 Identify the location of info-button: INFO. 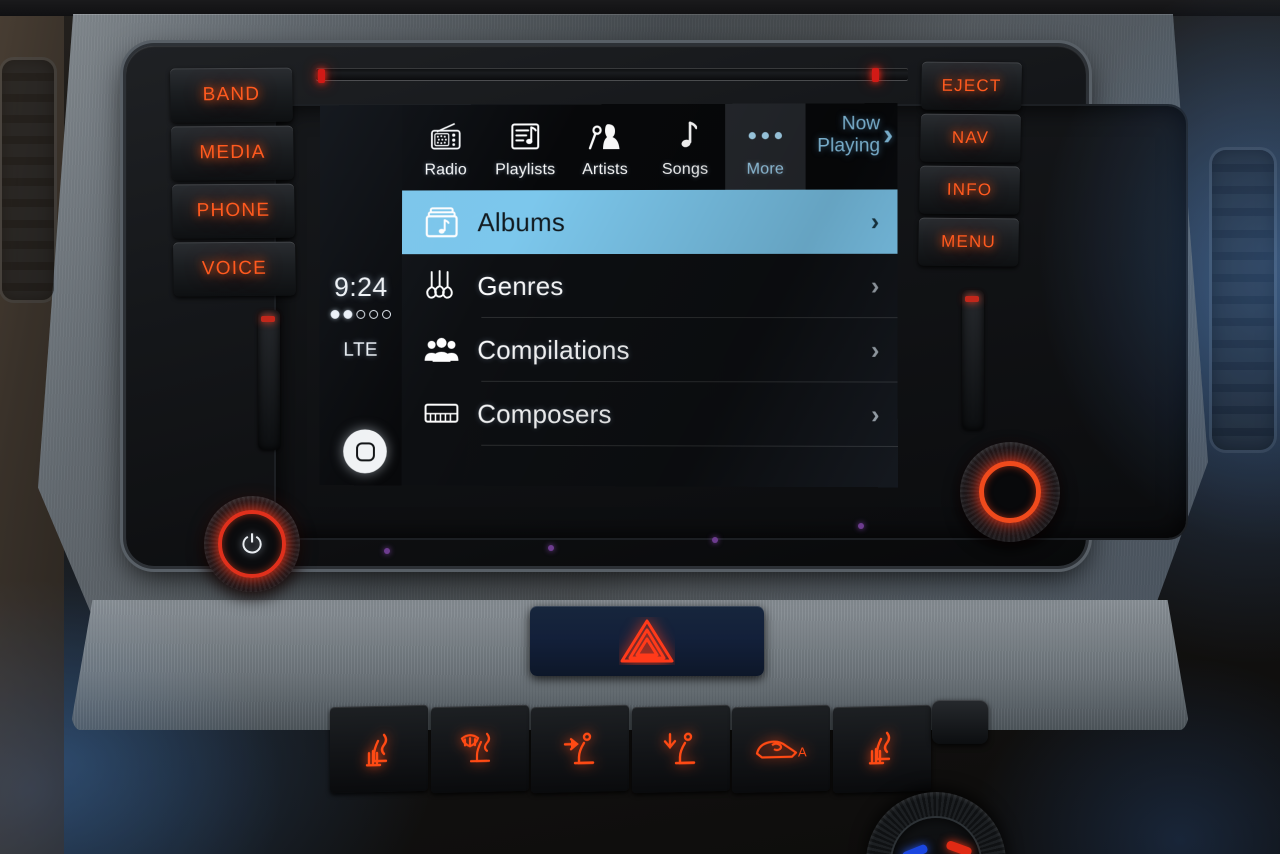
(970, 190).